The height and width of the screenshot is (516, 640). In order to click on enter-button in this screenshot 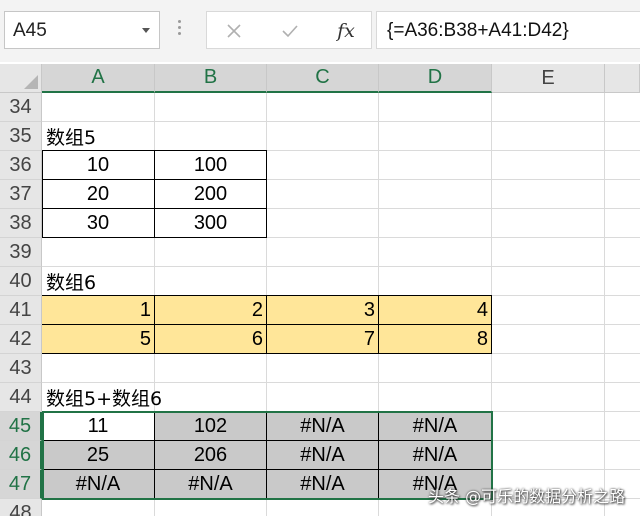, I will do `click(290, 31)`.